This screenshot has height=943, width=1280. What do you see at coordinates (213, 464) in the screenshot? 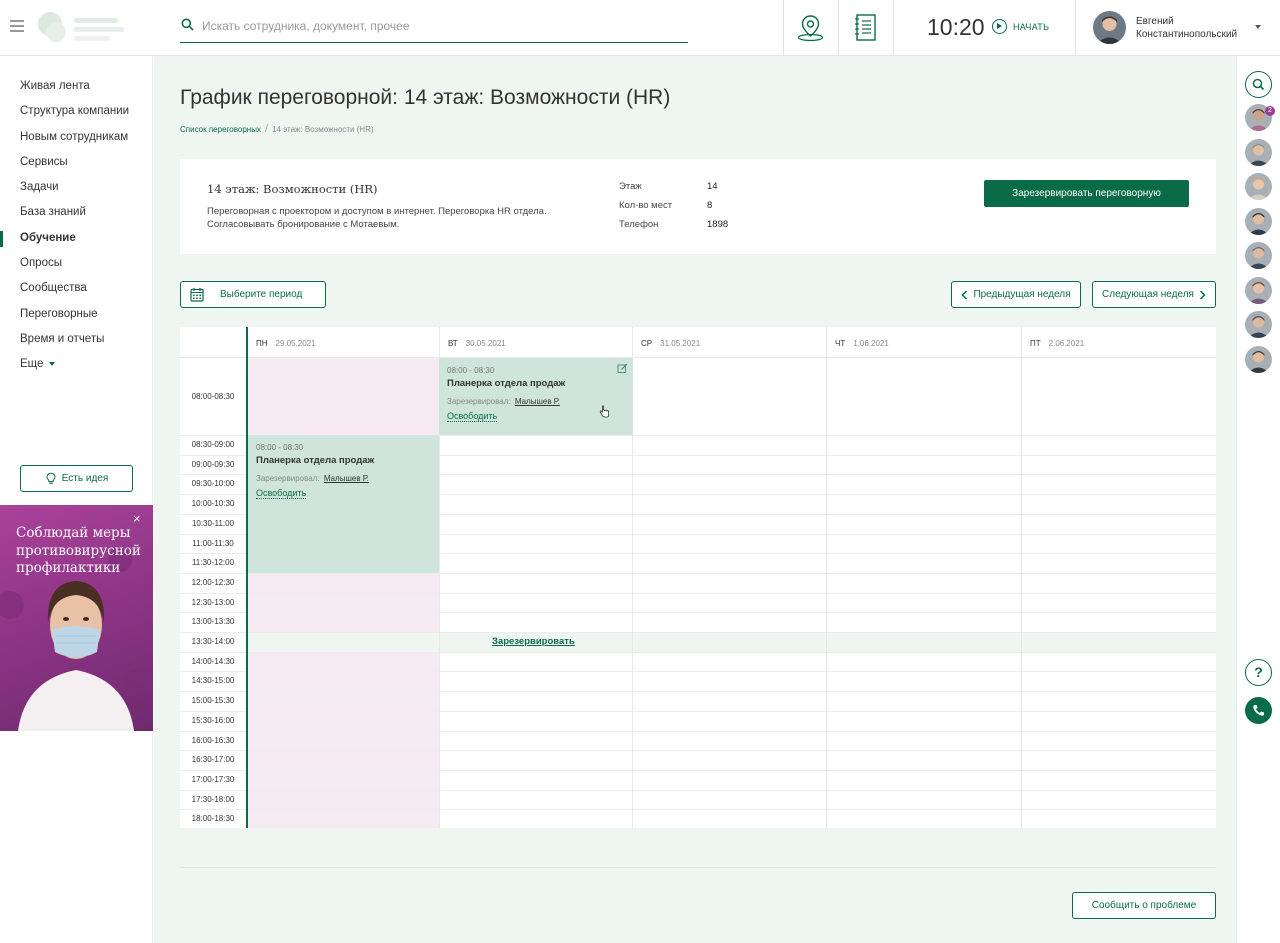
I see `time-slot-label: 09:00-09:30` at bounding box center [213, 464].